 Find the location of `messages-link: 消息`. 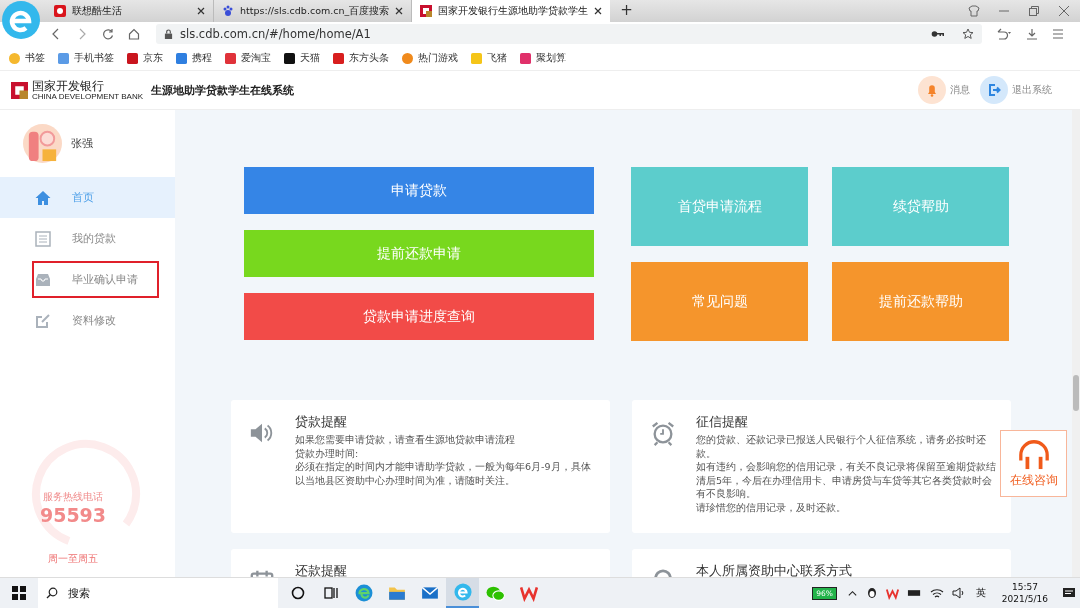

messages-link: 消息 is located at coordinates (944, 90).